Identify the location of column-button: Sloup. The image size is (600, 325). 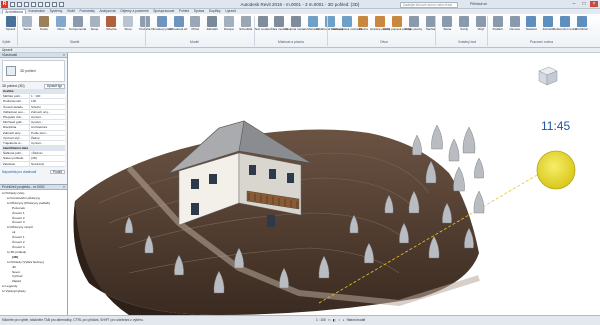
(94, 28).